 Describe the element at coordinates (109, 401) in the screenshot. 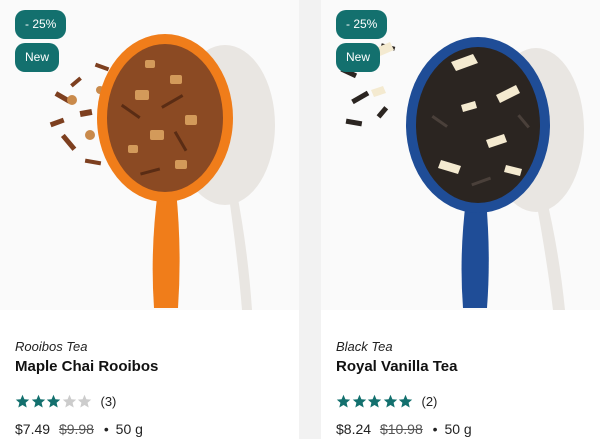

I see `review-count: (3)` at that location.